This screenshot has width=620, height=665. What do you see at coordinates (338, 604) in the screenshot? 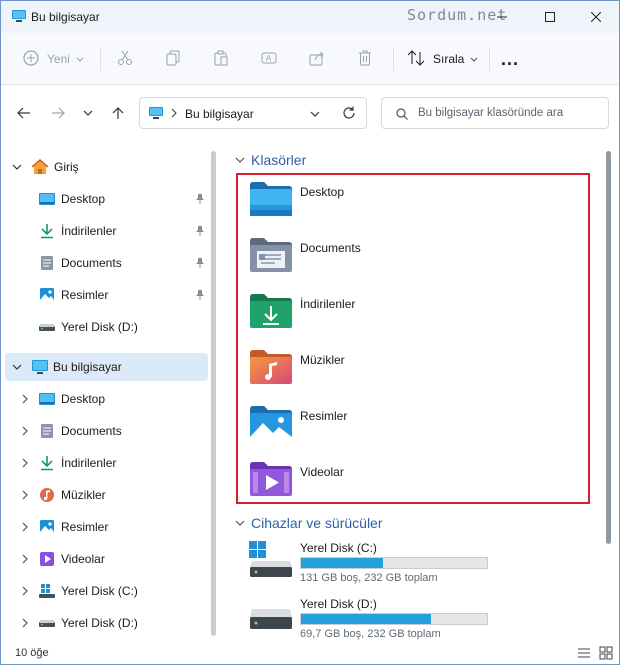
I see `drive-name: Yerel Disk (D:)` at bounding box center [338, 604].